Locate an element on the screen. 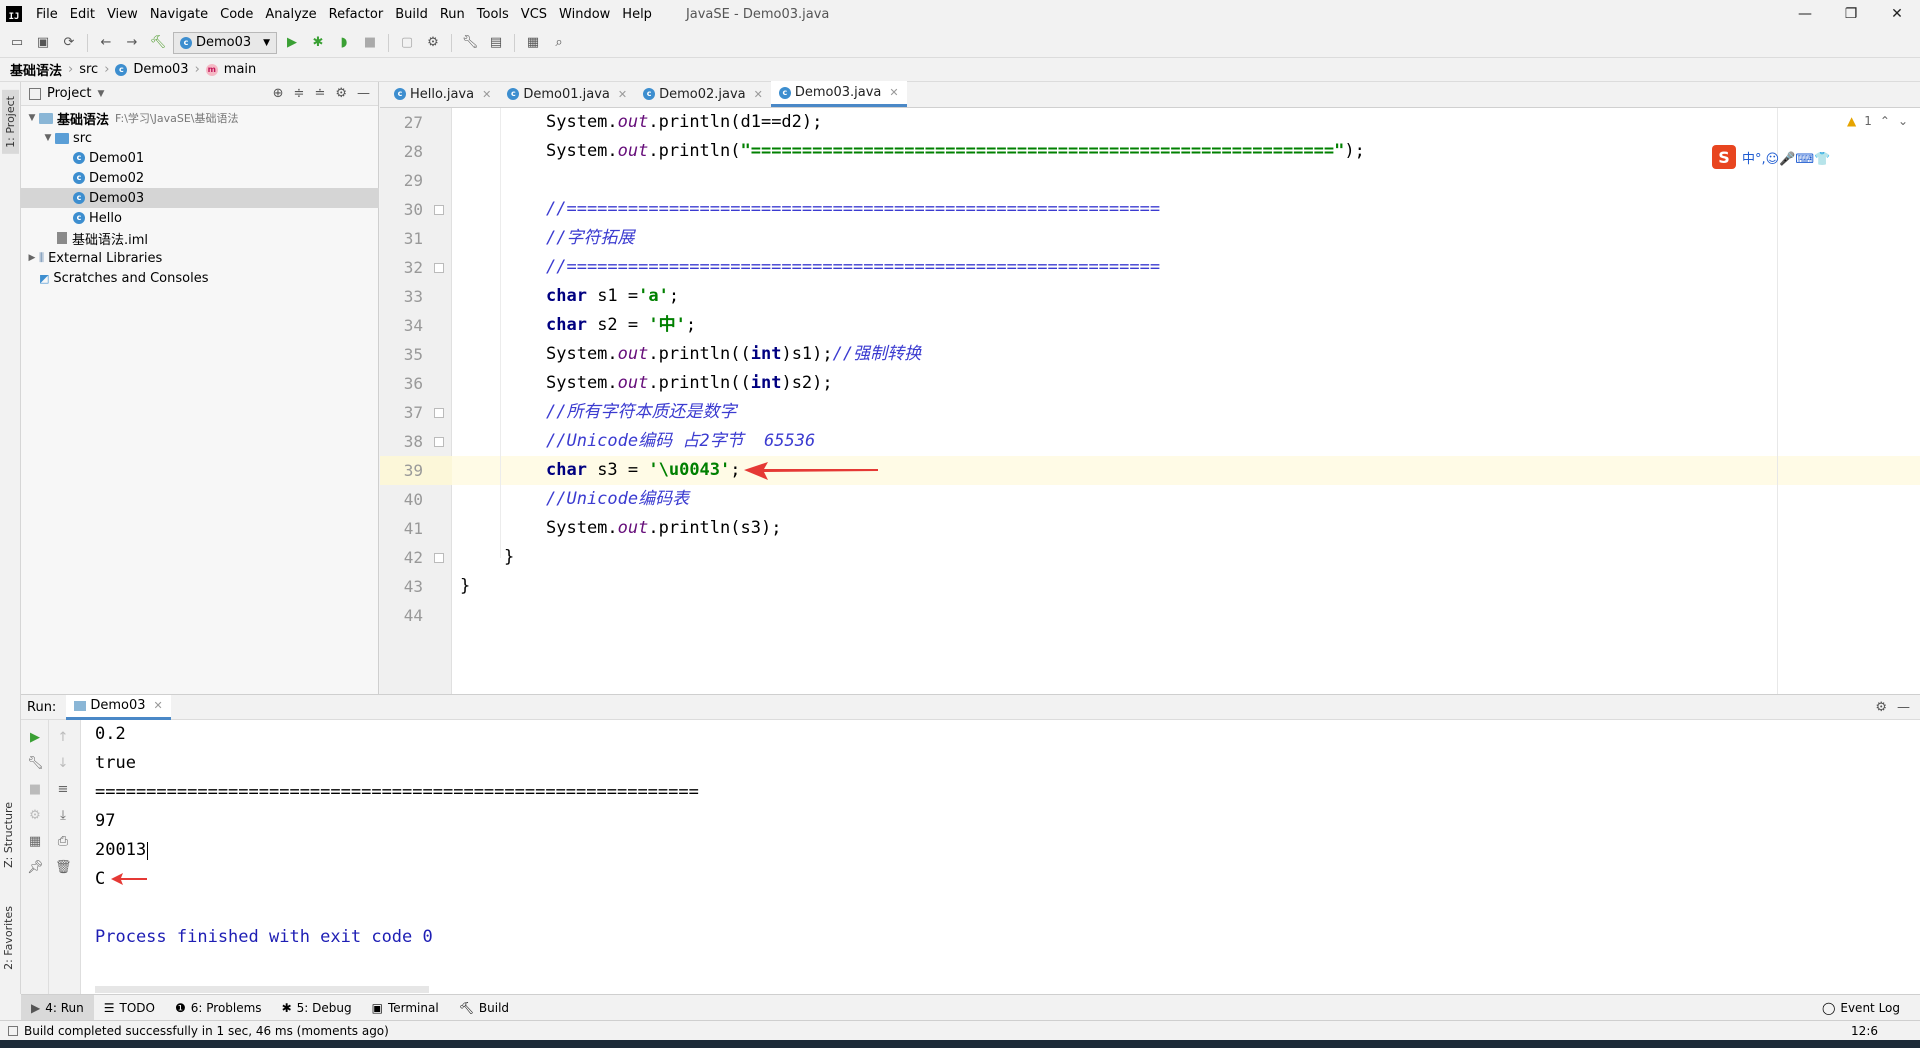 This screenshot has width=1920, height=1048. tool-tab-debug: ✱ 5: Debug is located at coordinates (317, 1008).